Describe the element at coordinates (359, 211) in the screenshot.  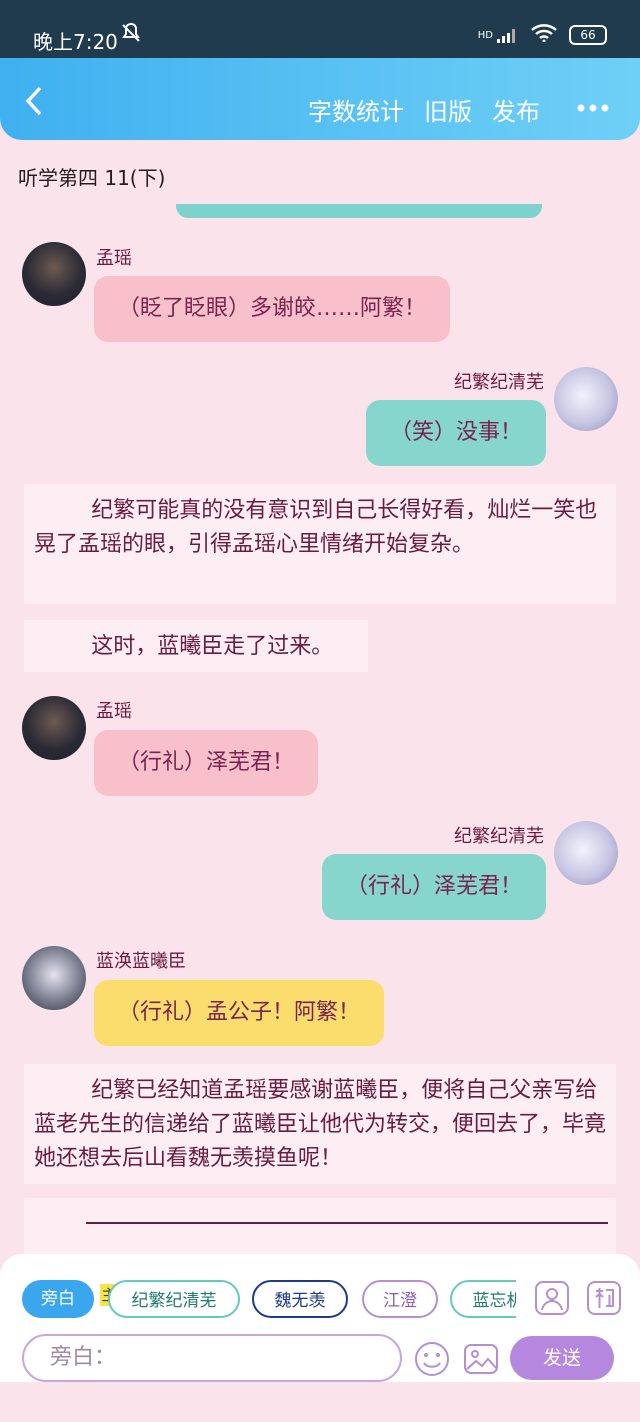
I see `previous-bubble-edge` at that location.